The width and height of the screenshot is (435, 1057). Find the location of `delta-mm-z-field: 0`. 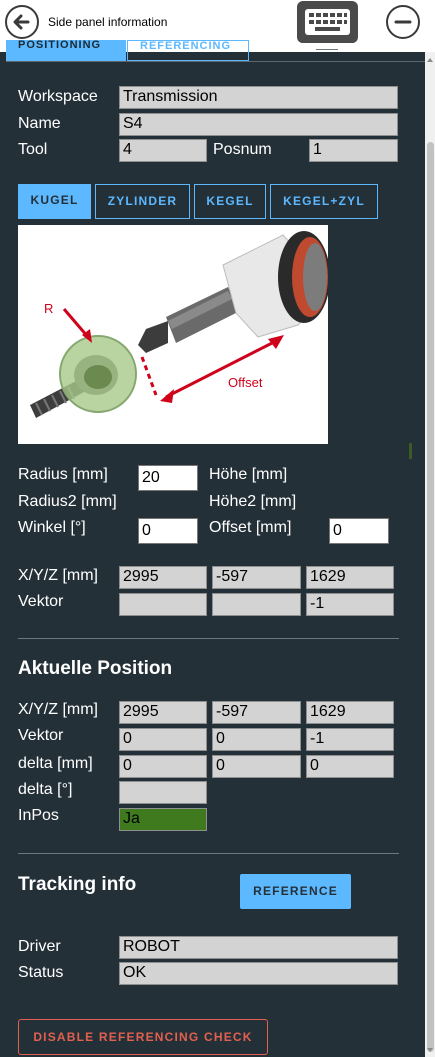

delta-mm-z-field: 0 is located at coordinates (350, 766).